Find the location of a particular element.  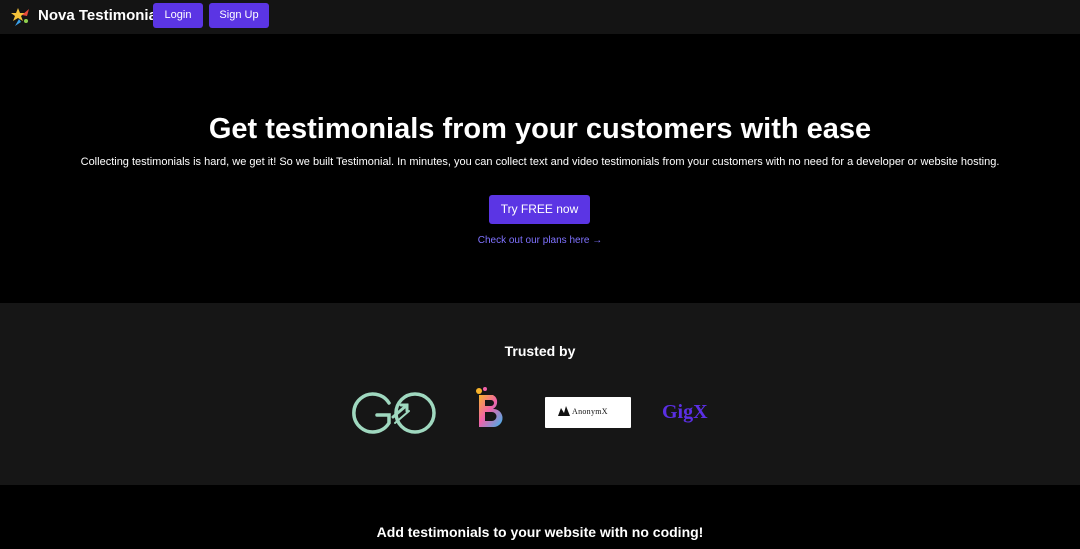

go-logo is located at coordinates (394, 413).